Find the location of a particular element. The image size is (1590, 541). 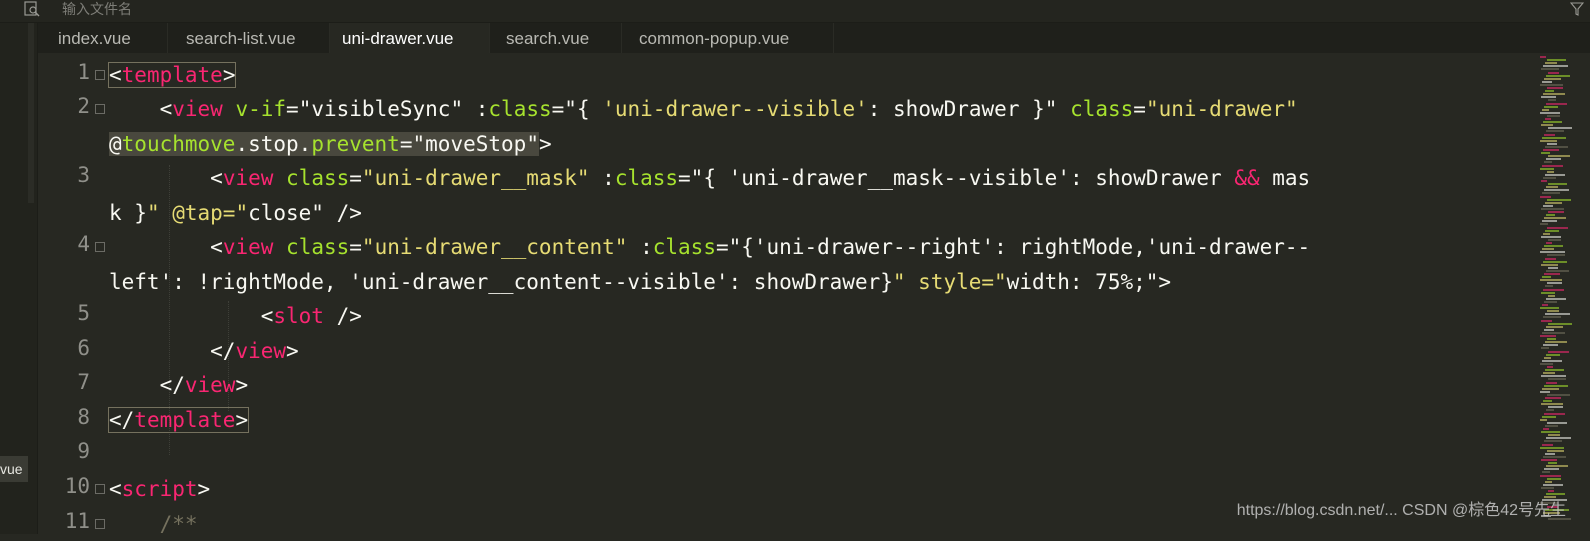

file-search-bar is located at coordinates (795, 11).